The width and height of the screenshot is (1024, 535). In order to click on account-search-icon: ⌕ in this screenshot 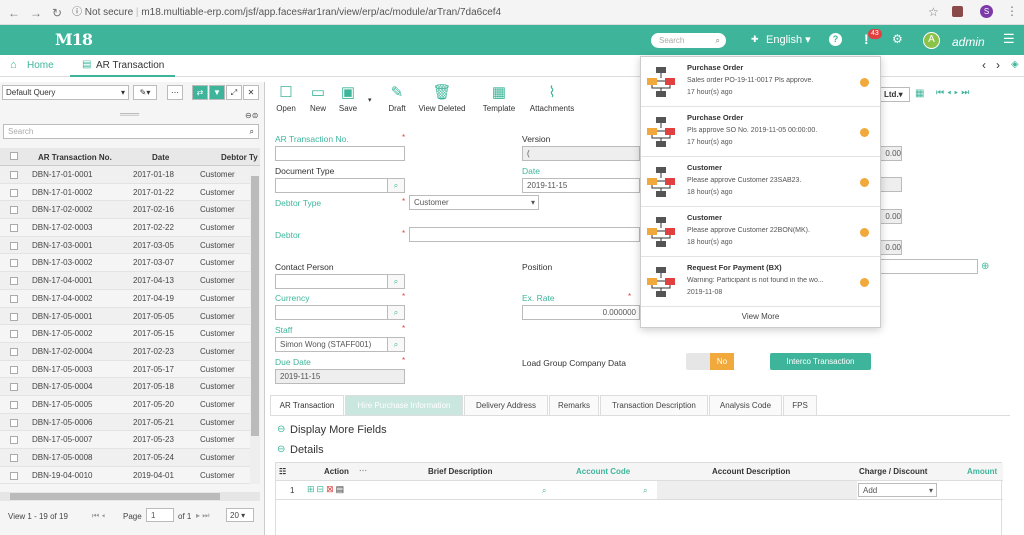, I will do `click(645, 491)`.